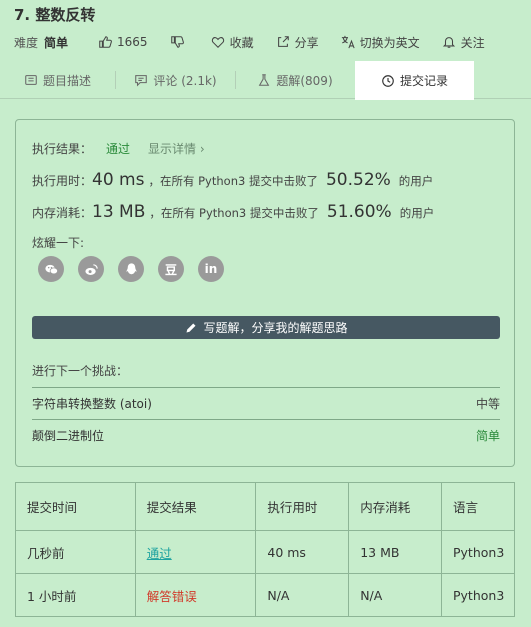 The image size is (531, 627). I want to click on linkedin-icon: in, so click(211, 269).